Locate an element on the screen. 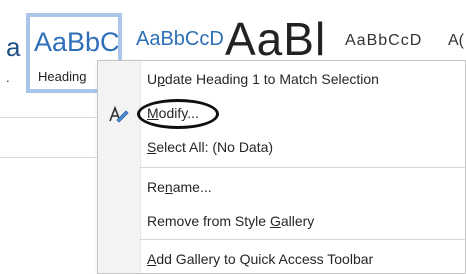 This screenshot has height=274, width=466. style-preview: A( is located at coordinates (456, 40).